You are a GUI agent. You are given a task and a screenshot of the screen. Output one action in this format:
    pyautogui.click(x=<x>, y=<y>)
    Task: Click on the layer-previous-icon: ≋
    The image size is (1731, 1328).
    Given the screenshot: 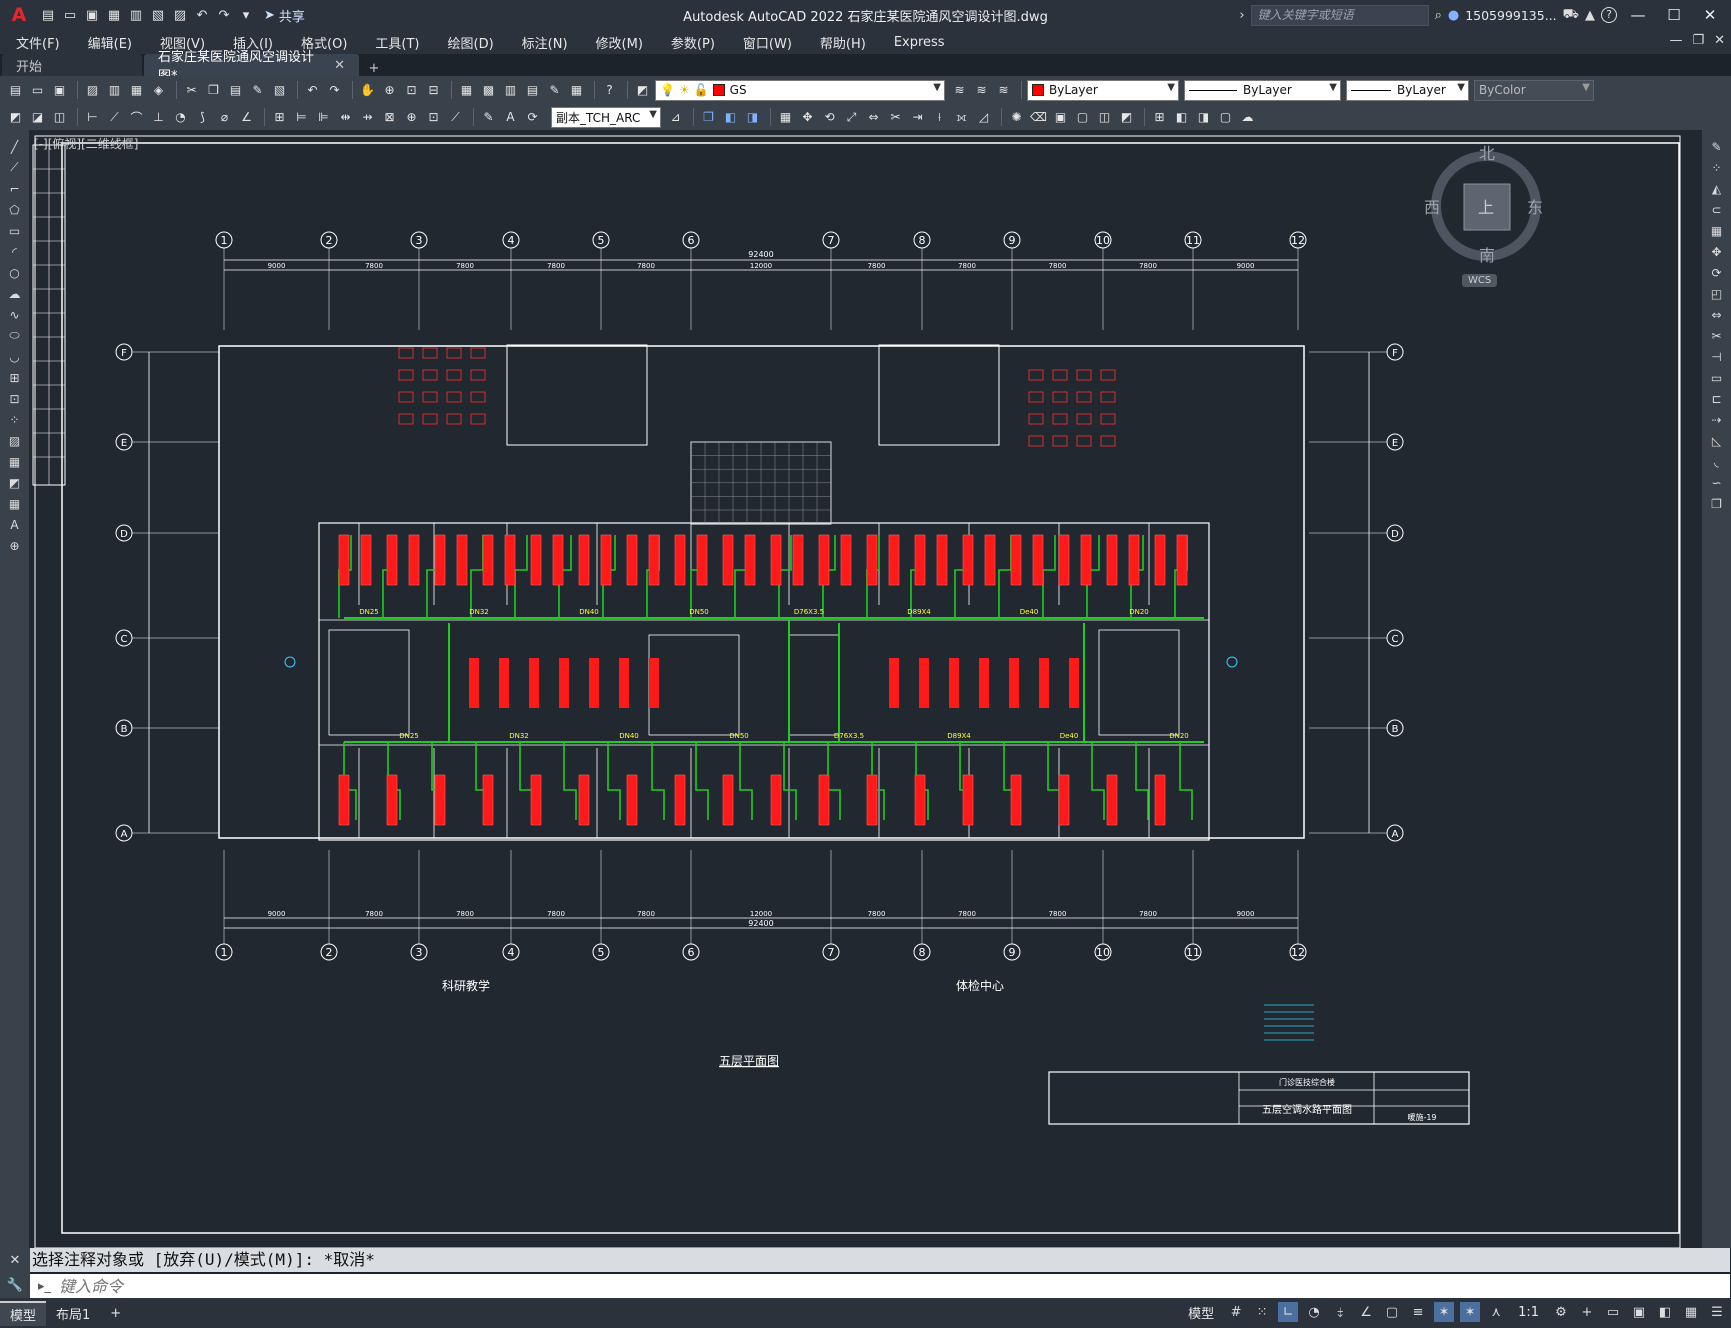 What is the action you would take?
    pyautogui.click(x=981, y=90)
    